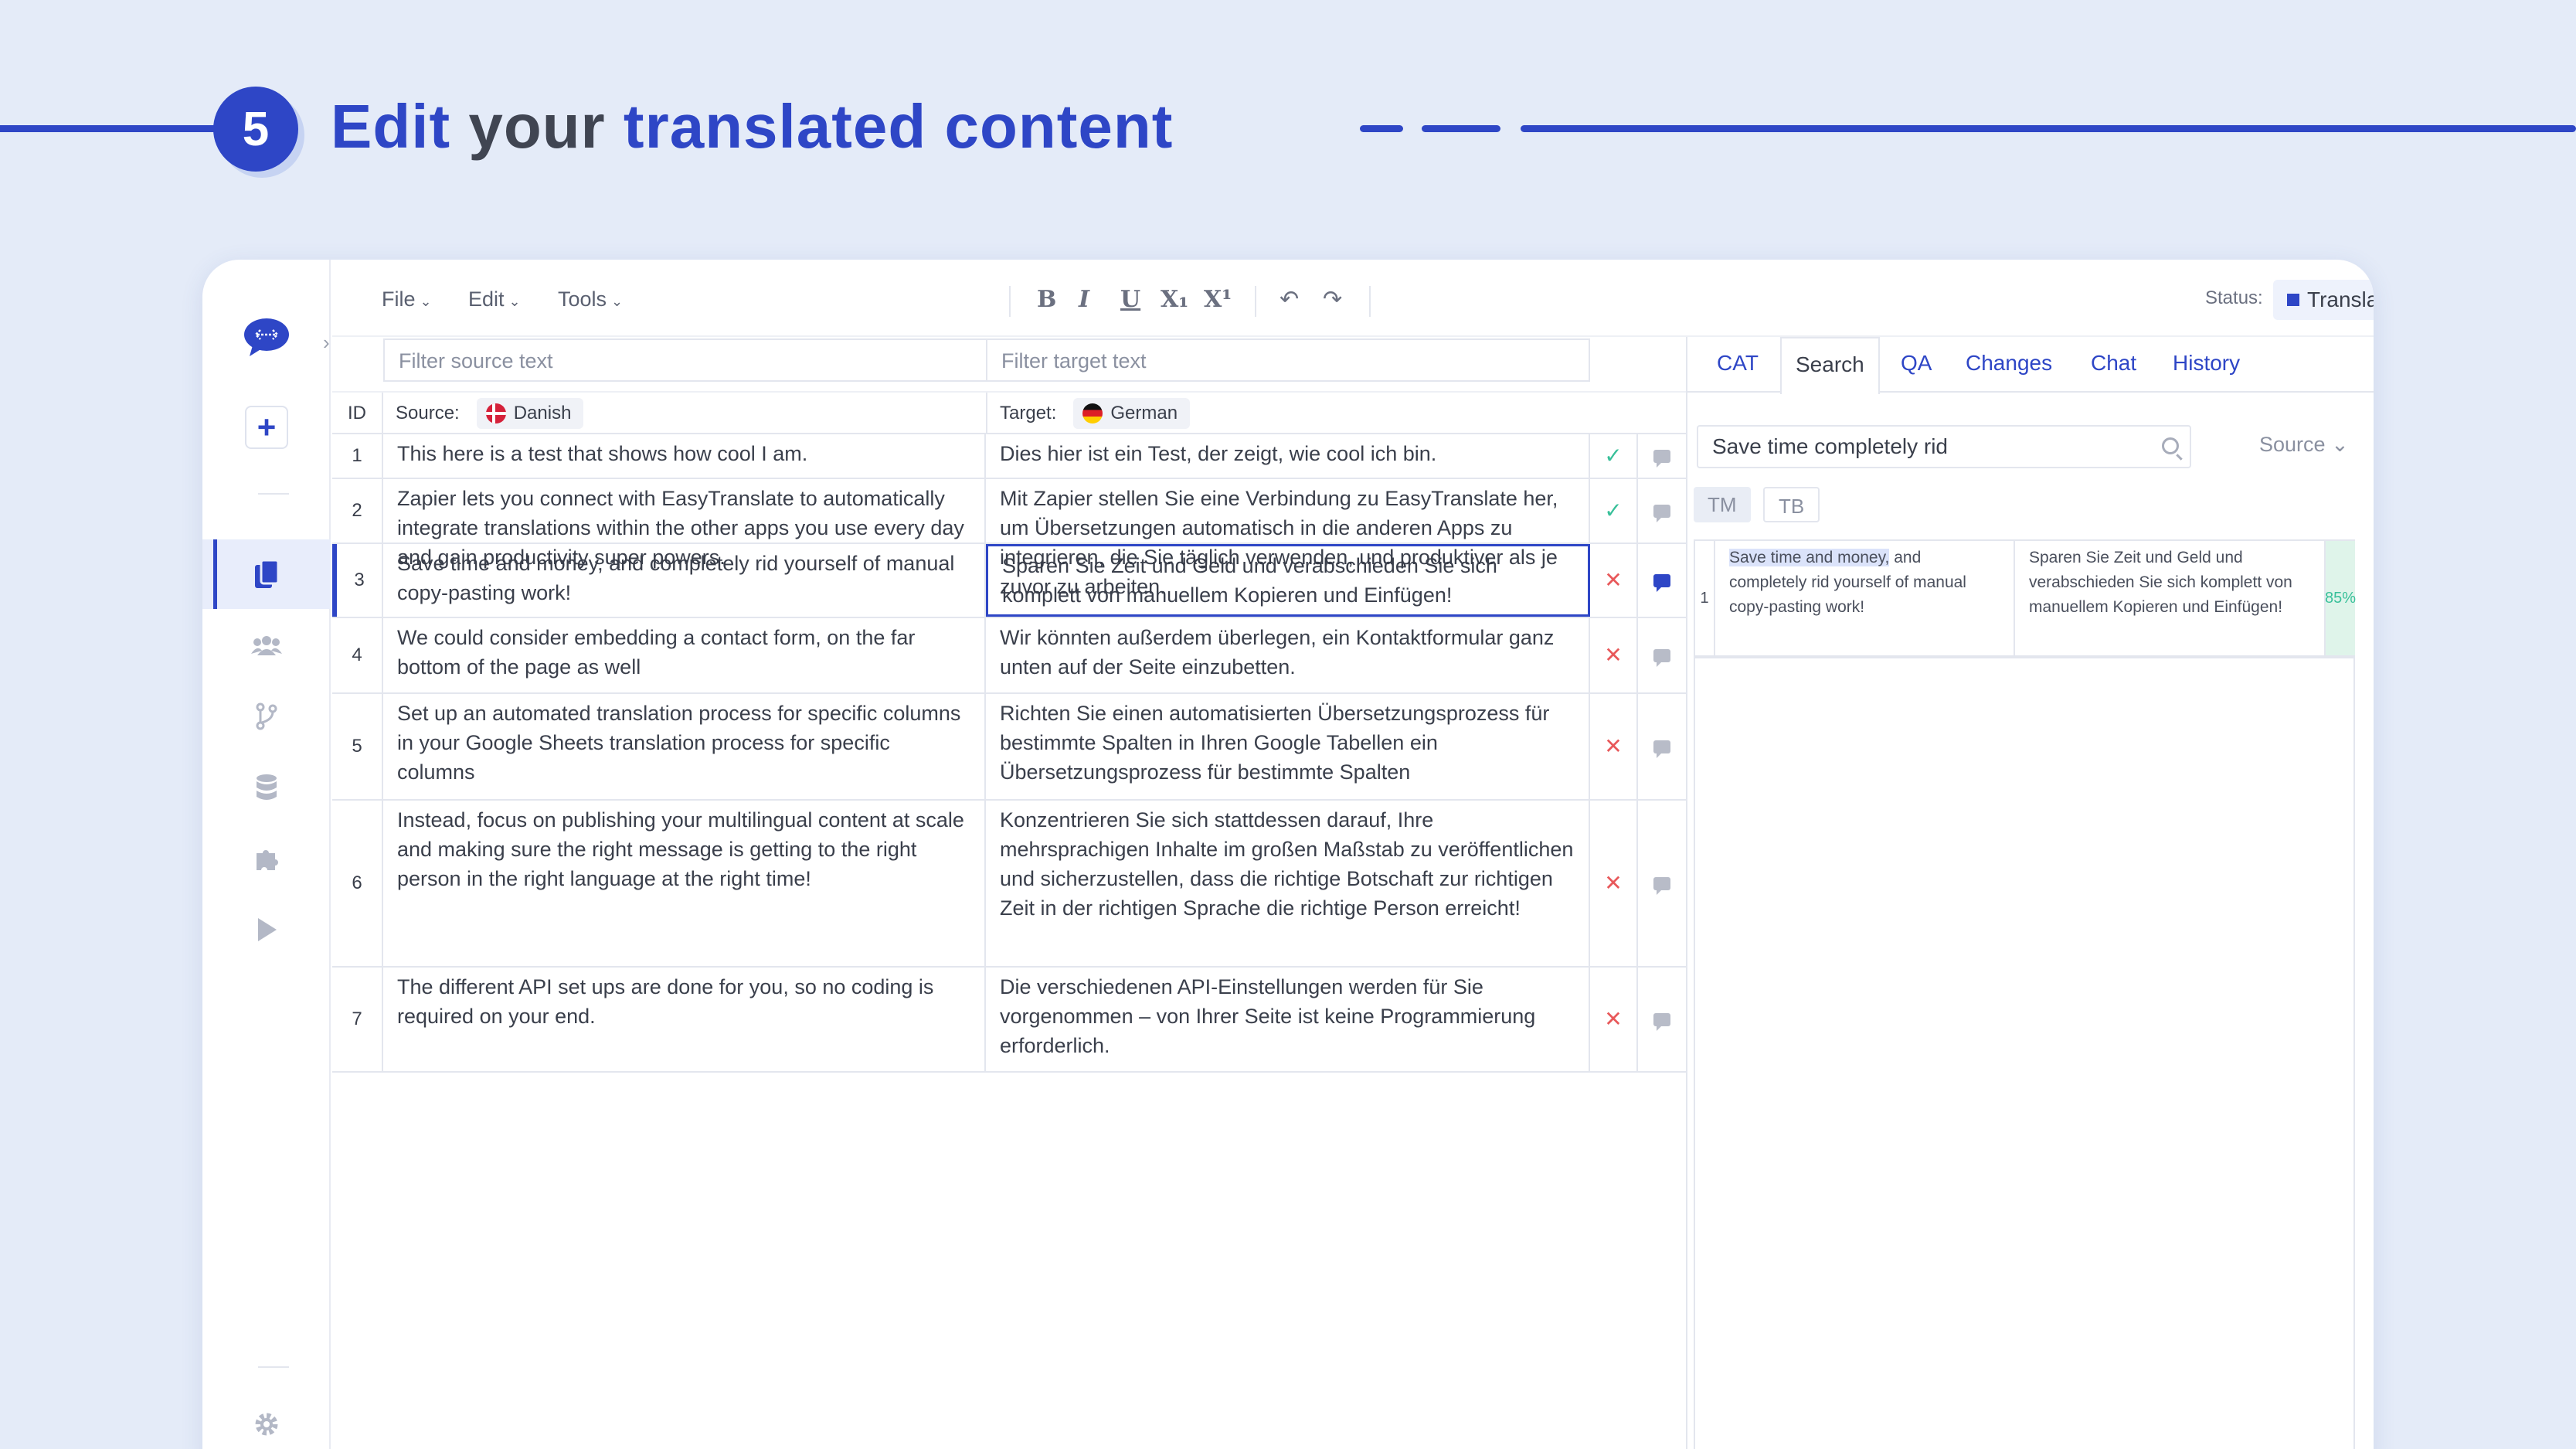 The height and width of the screenshot is (1449, 2576). Describe the element at coordinates (266, 574) in the screenshot. I see `rail-documents` at that location.